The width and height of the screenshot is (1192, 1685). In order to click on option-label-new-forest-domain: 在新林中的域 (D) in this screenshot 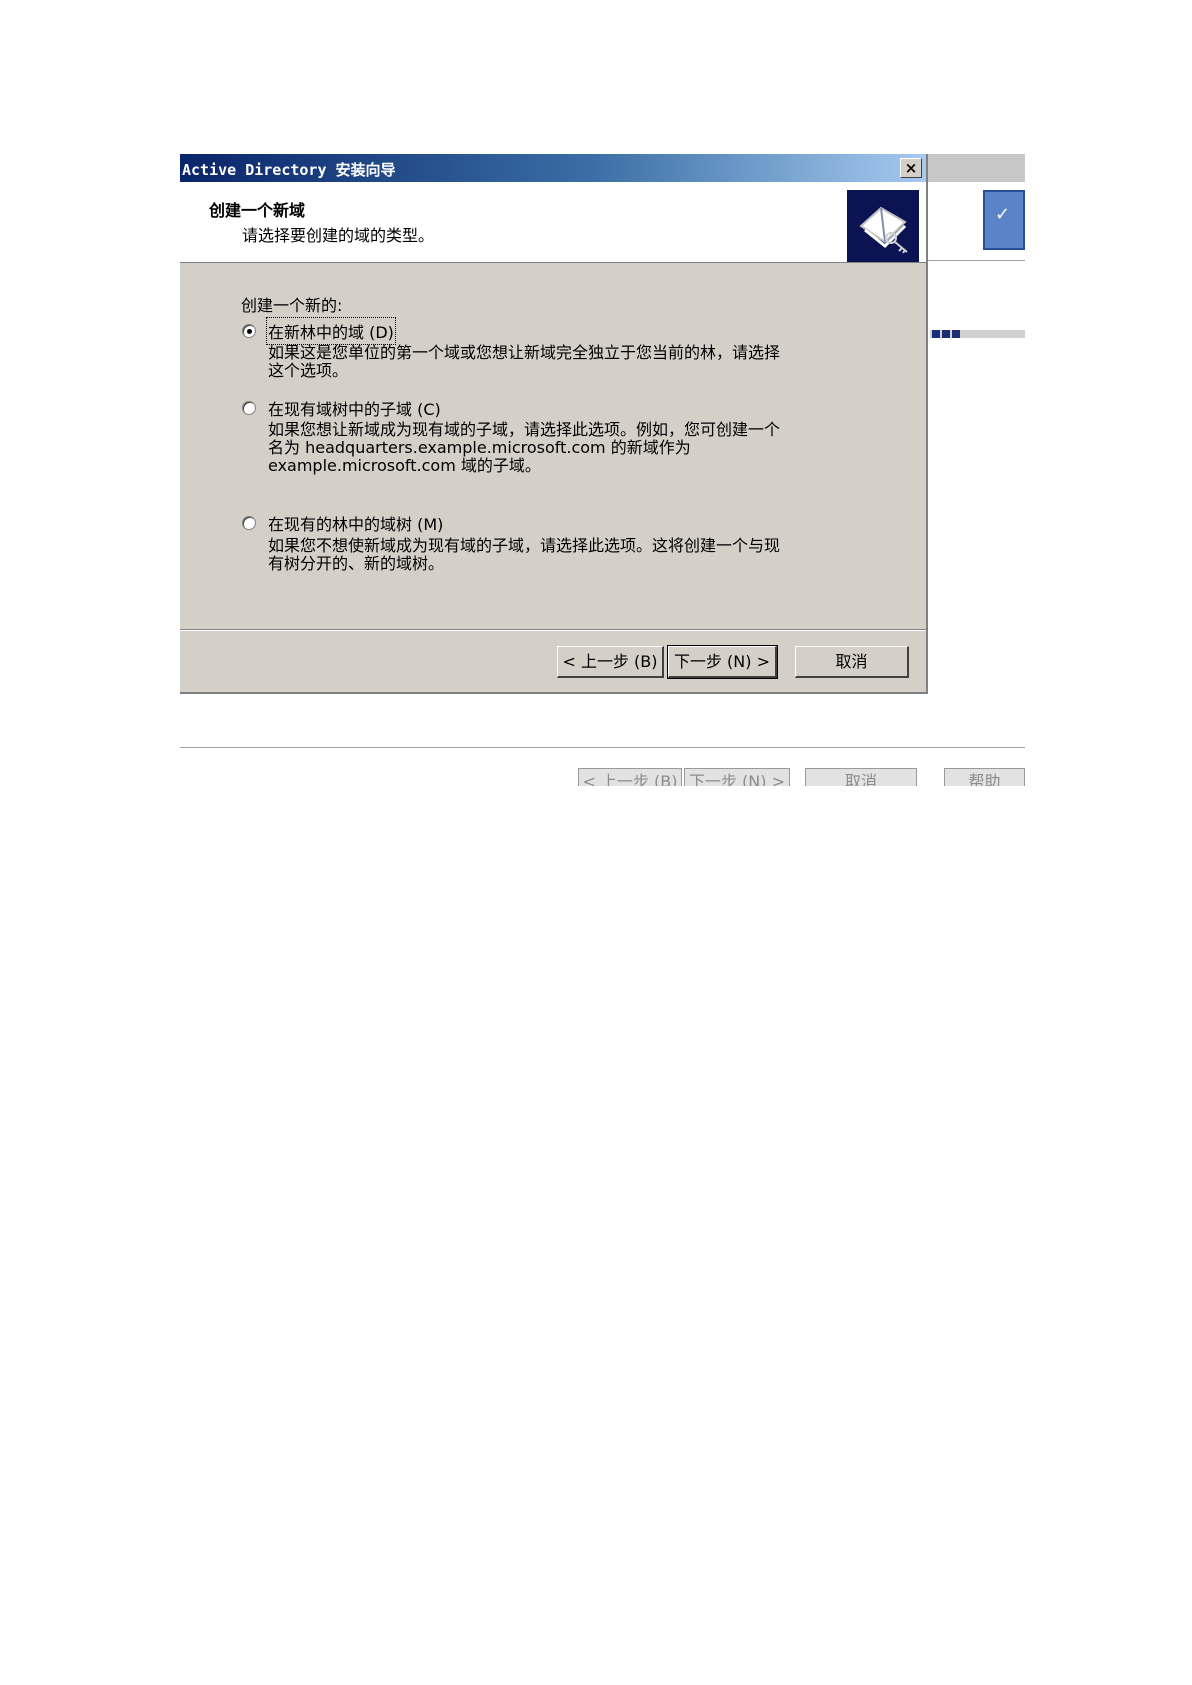, I will do `click(331, 331)`.